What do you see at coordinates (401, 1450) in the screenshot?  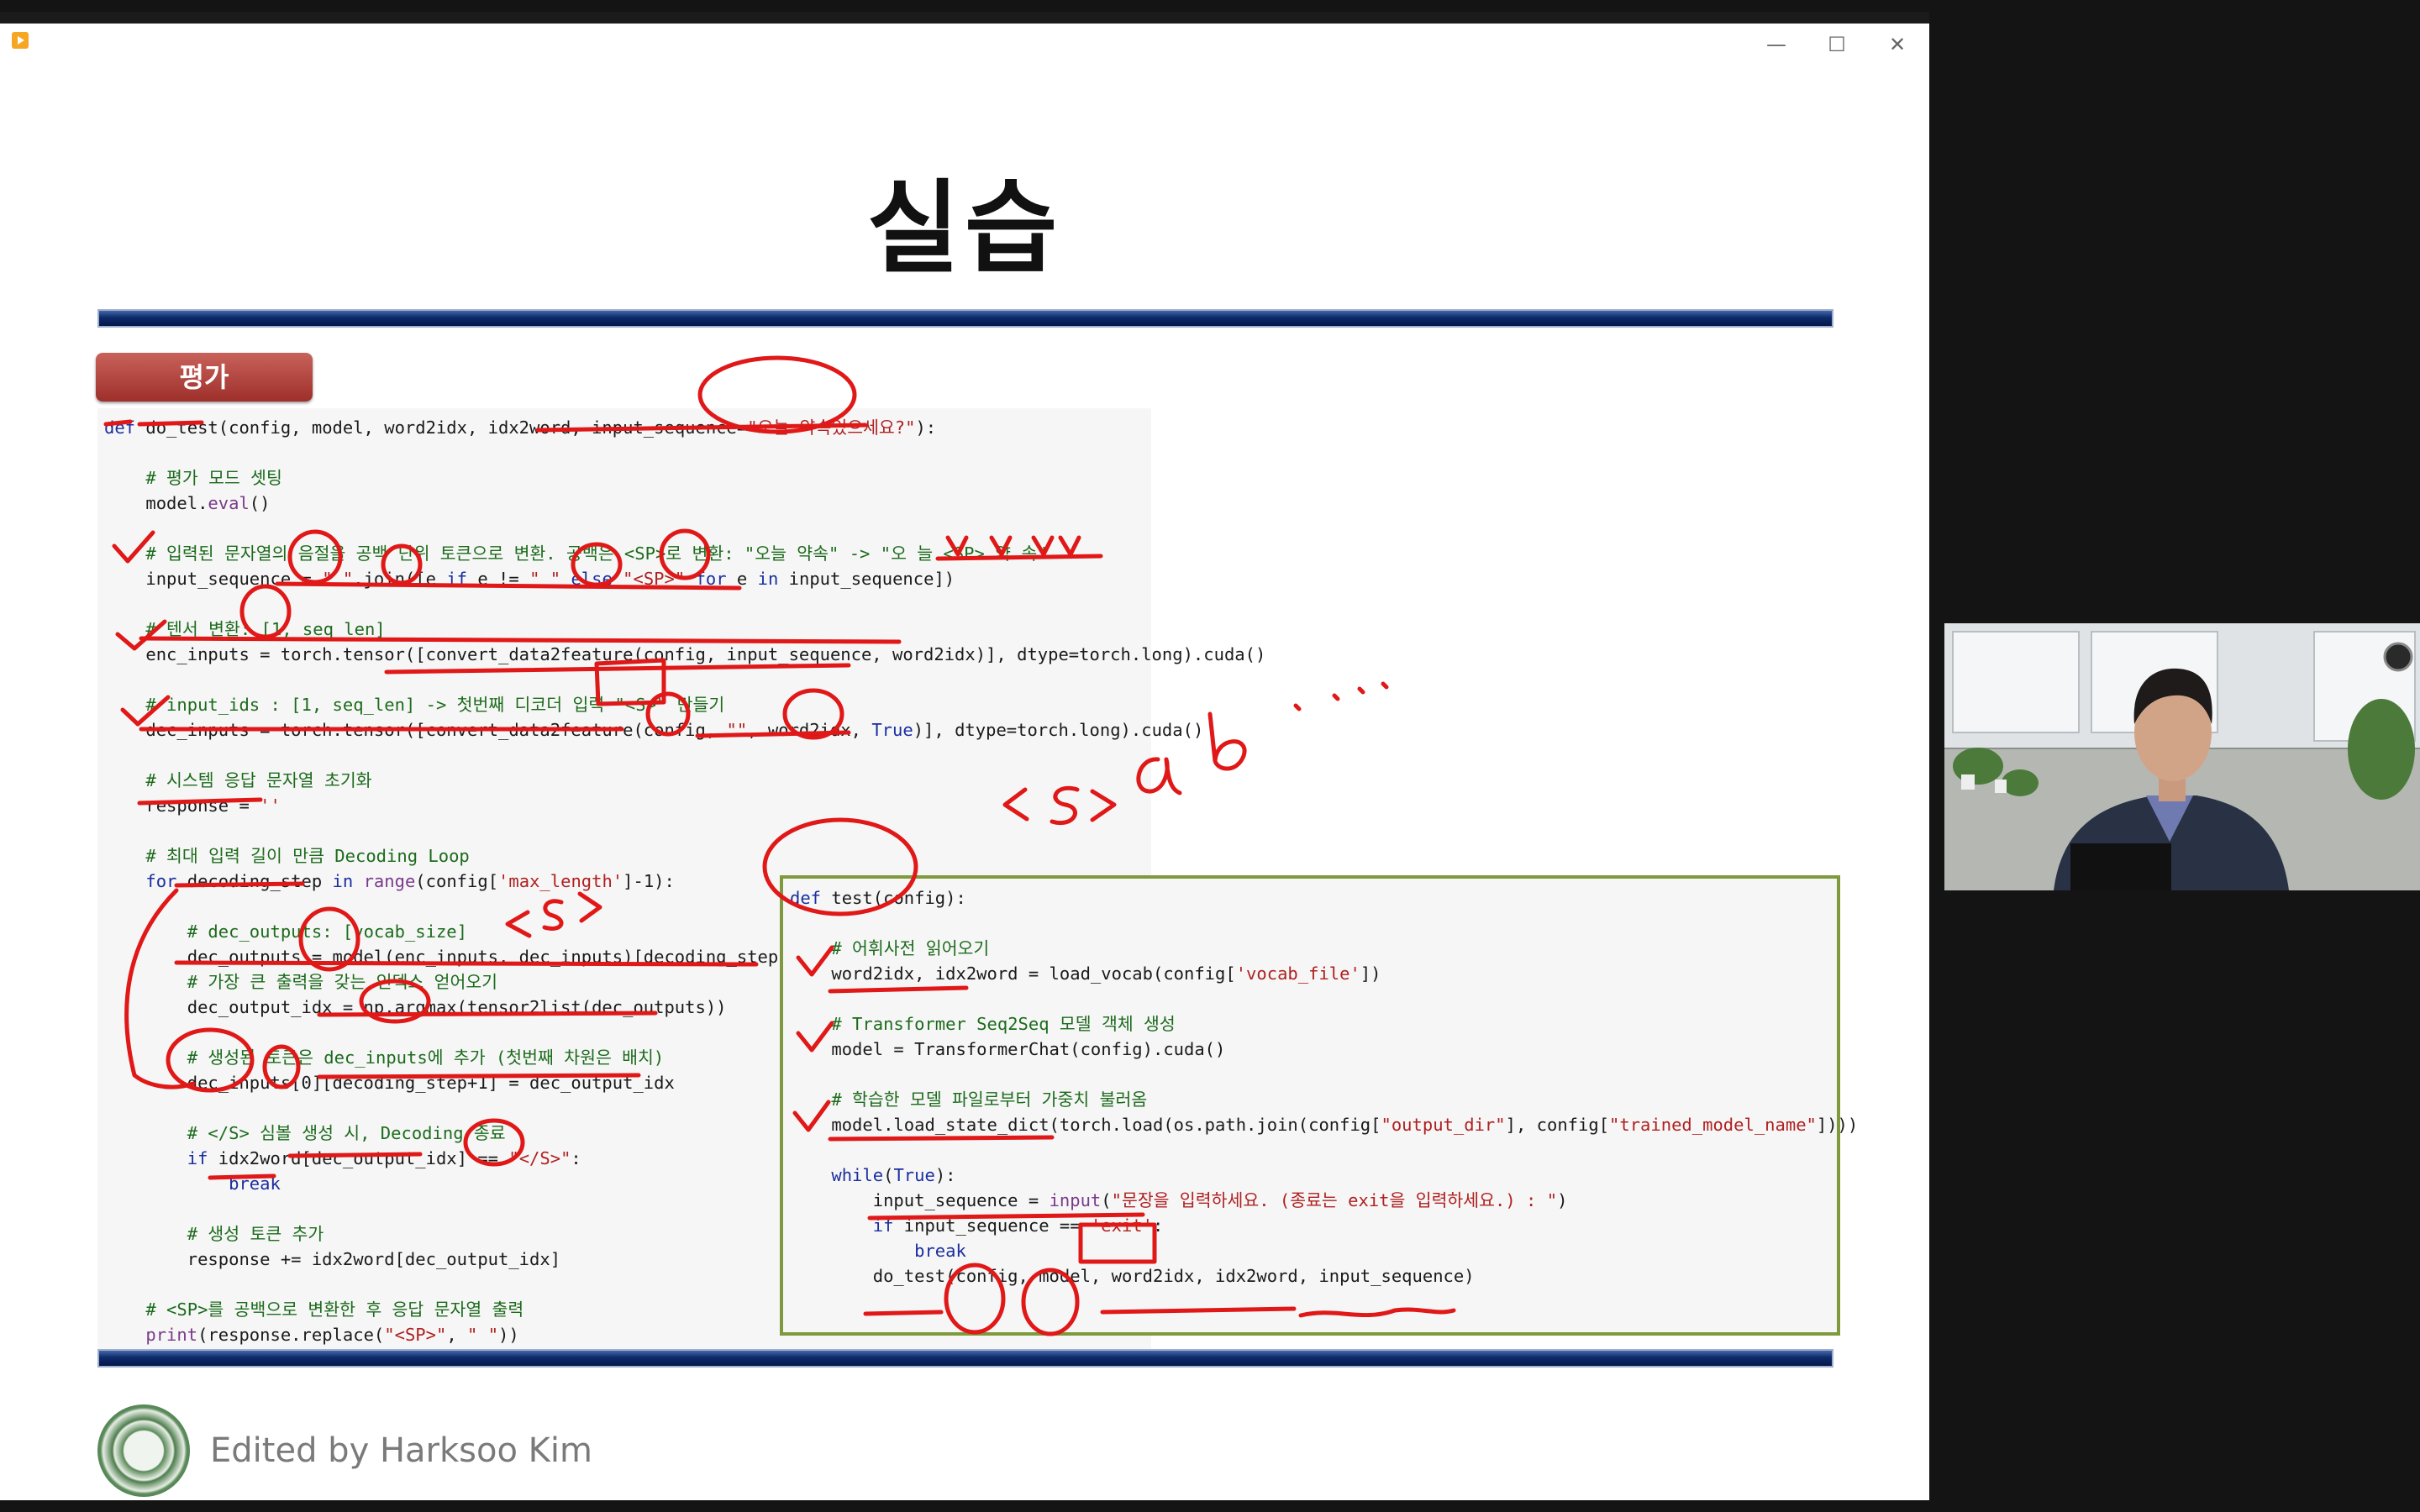 I see `footer-credit: Edited by Harksoo Kim` at bounding box center [401, 1450].